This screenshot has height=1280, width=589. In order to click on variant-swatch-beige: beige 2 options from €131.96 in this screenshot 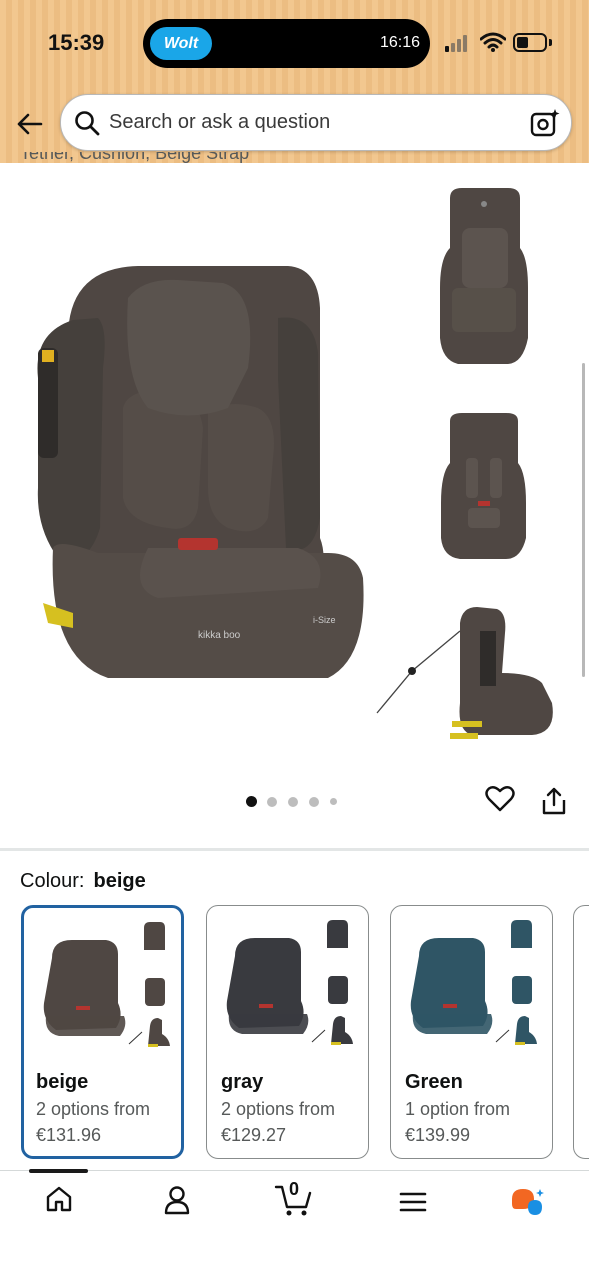, I will do `click(102, 1032)`.